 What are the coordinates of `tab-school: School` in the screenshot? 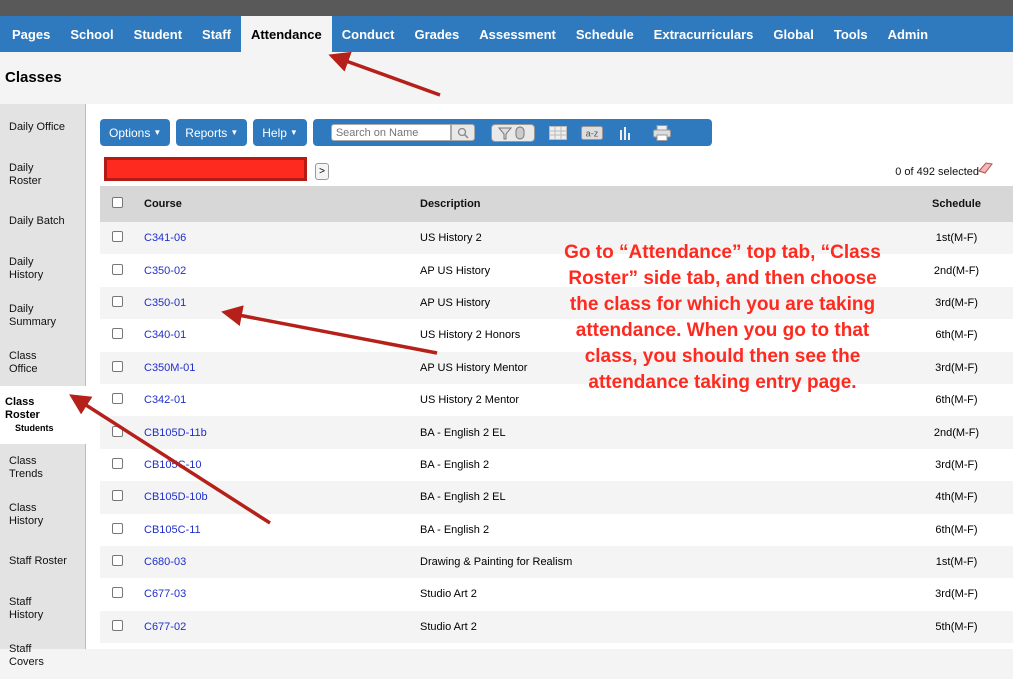 It's located at (91, 34).